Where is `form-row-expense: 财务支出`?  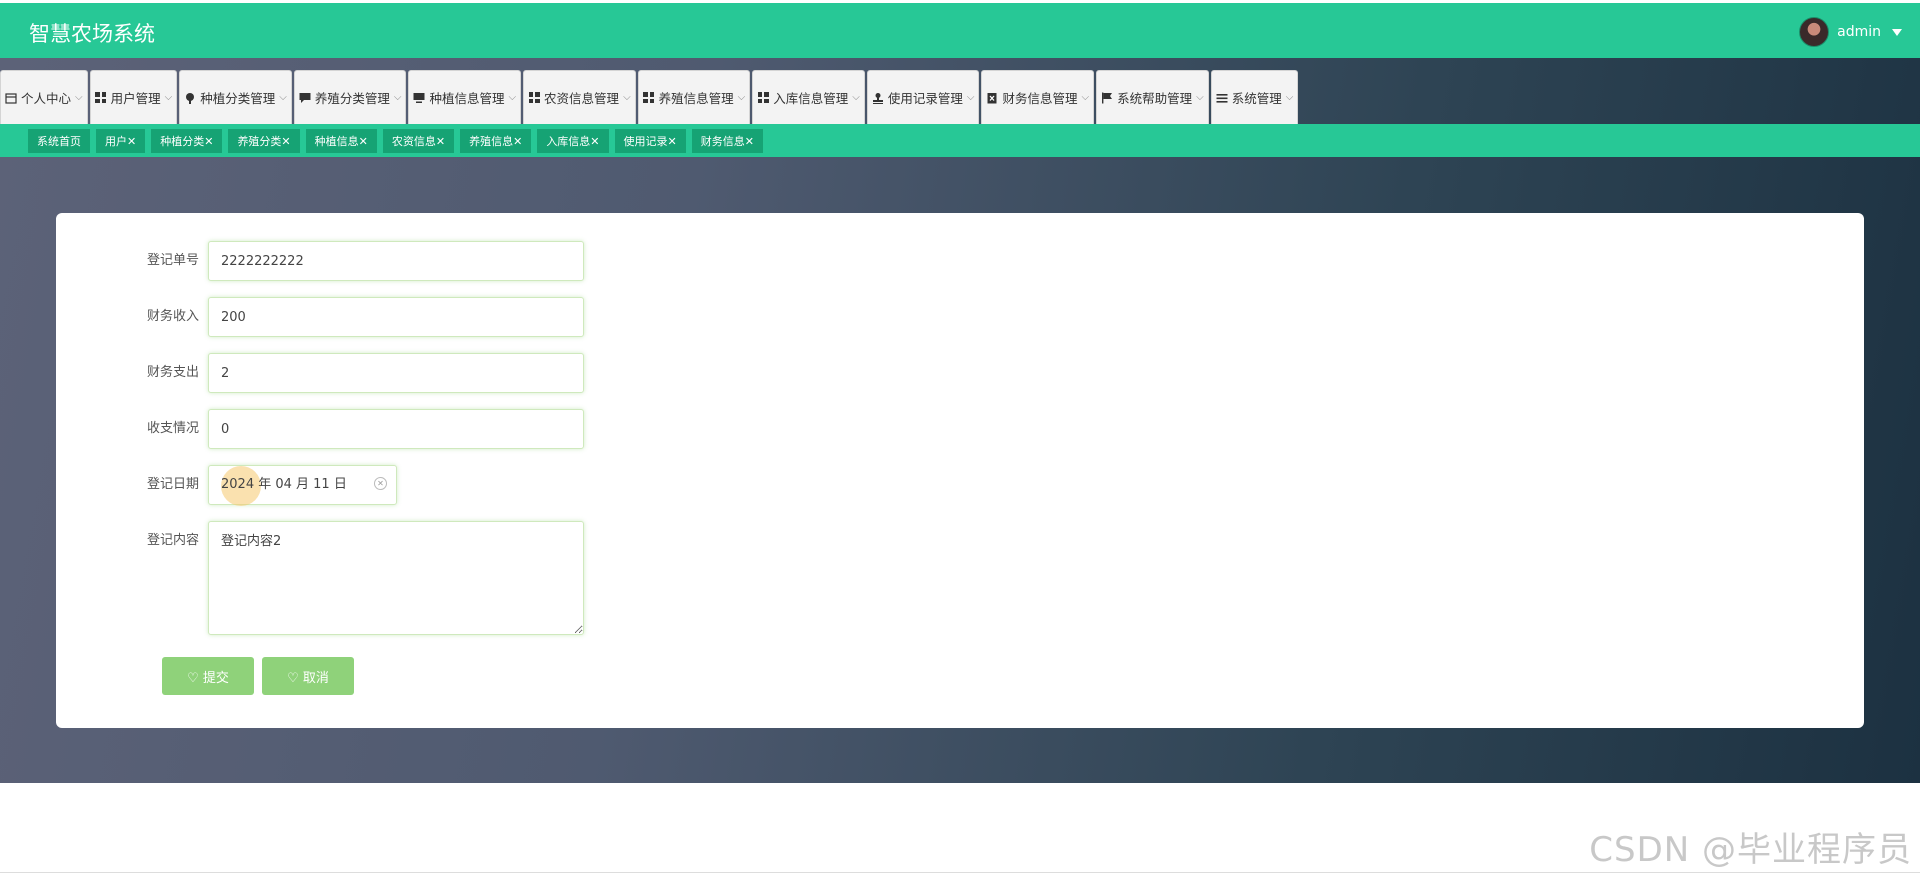 form-row-expense: 财务支出 is located at coordinates (320, 373).